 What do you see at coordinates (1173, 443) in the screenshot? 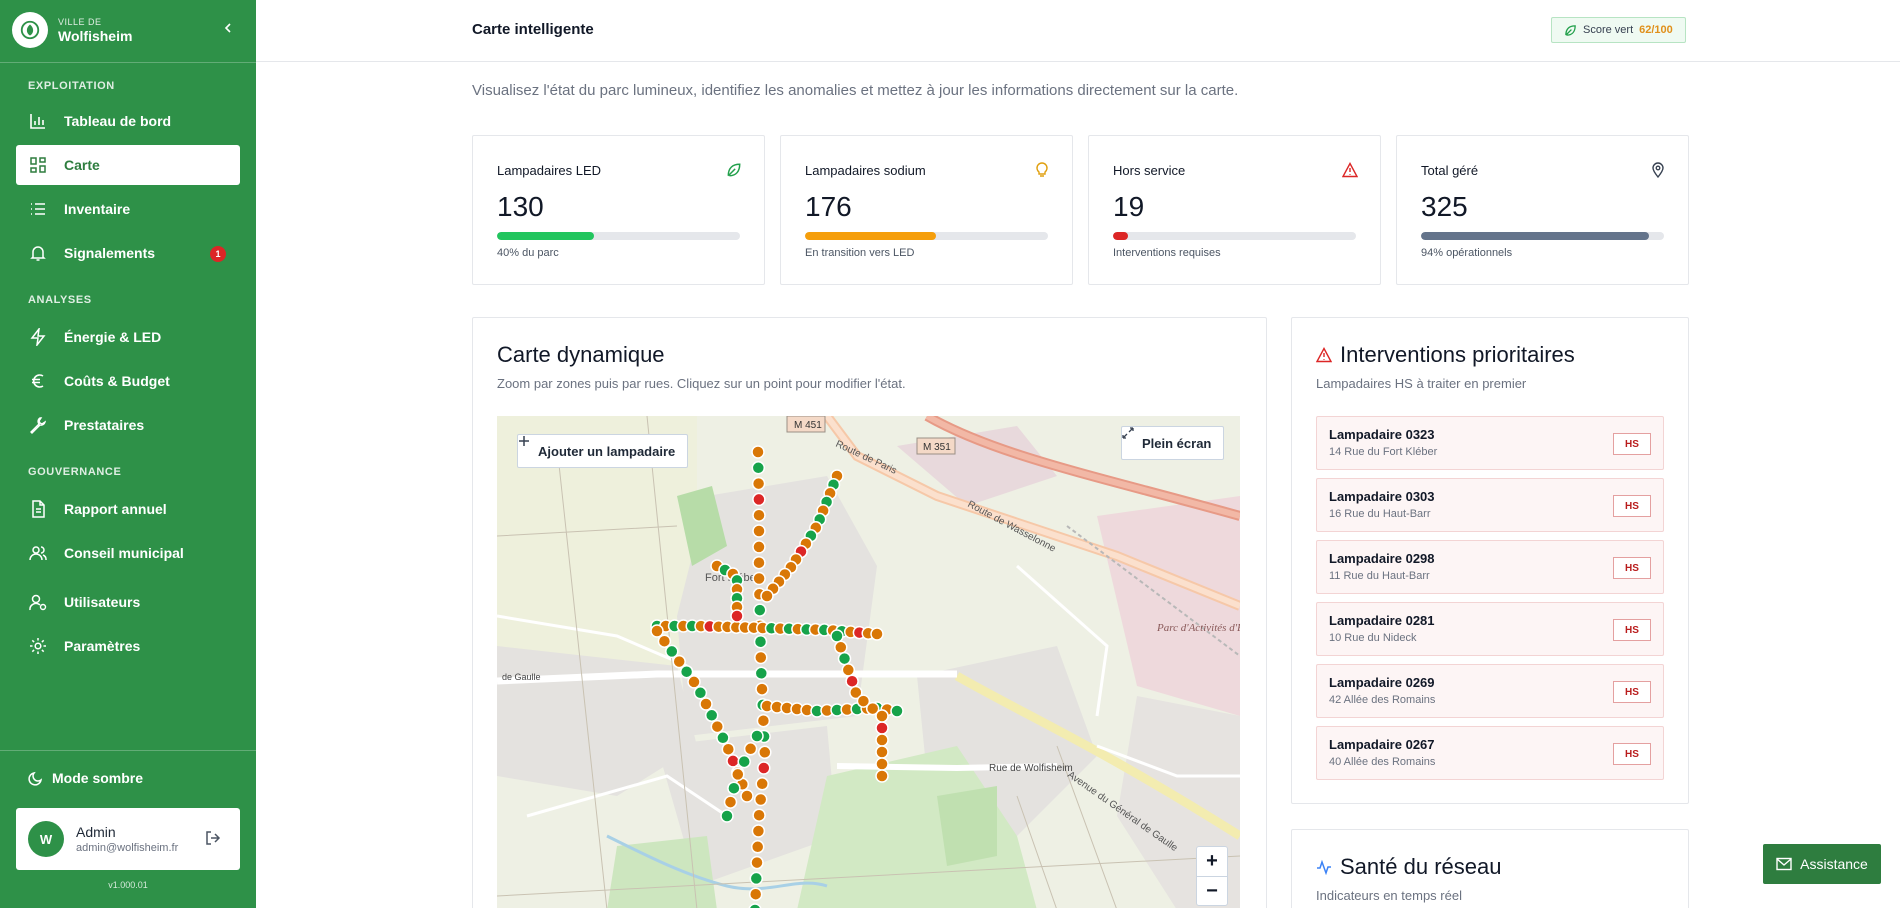
I see `fullscreen-button: Plein écran` at bounding box center [1173, 443].